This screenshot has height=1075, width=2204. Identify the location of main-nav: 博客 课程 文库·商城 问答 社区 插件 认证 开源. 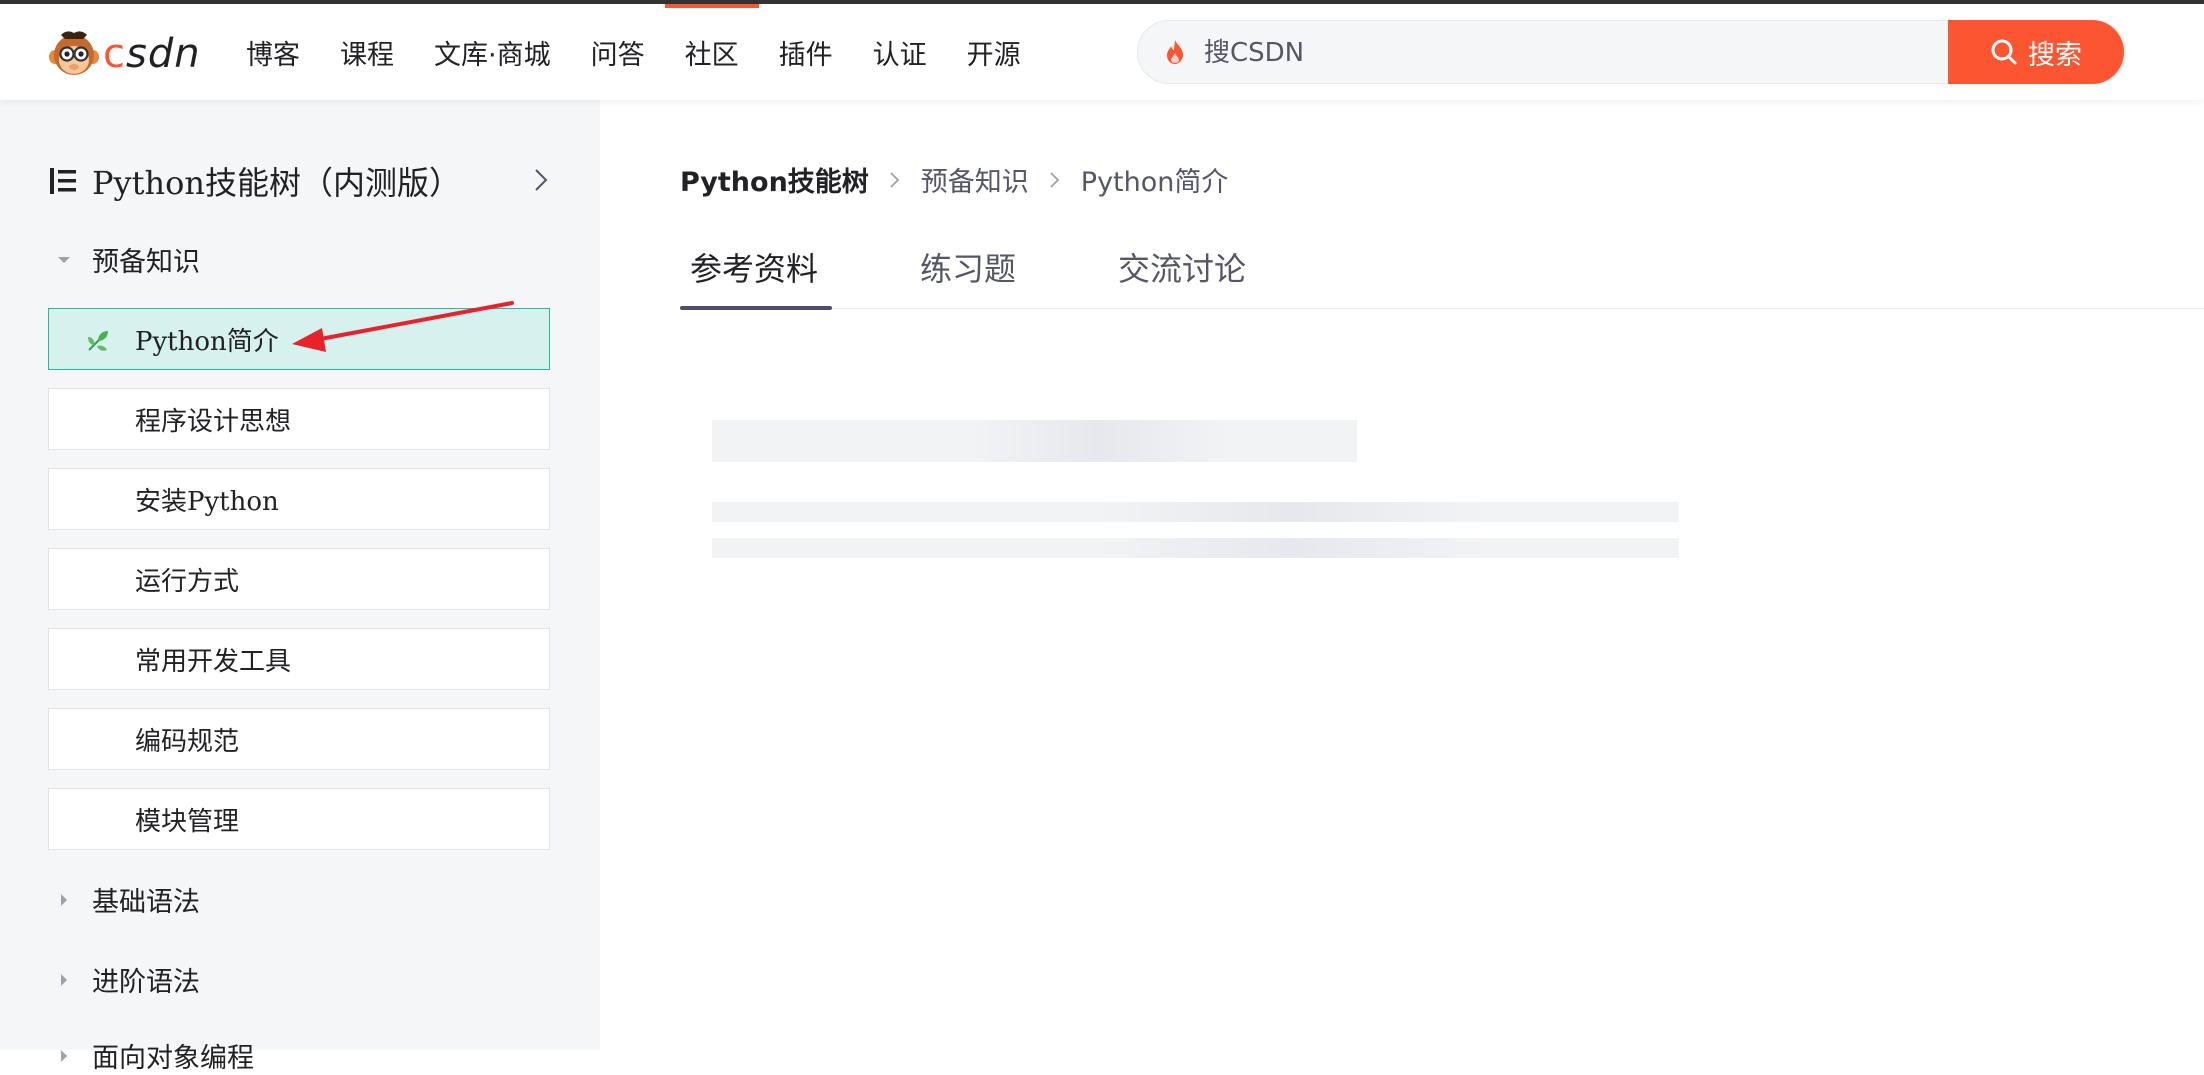
(633, 52).